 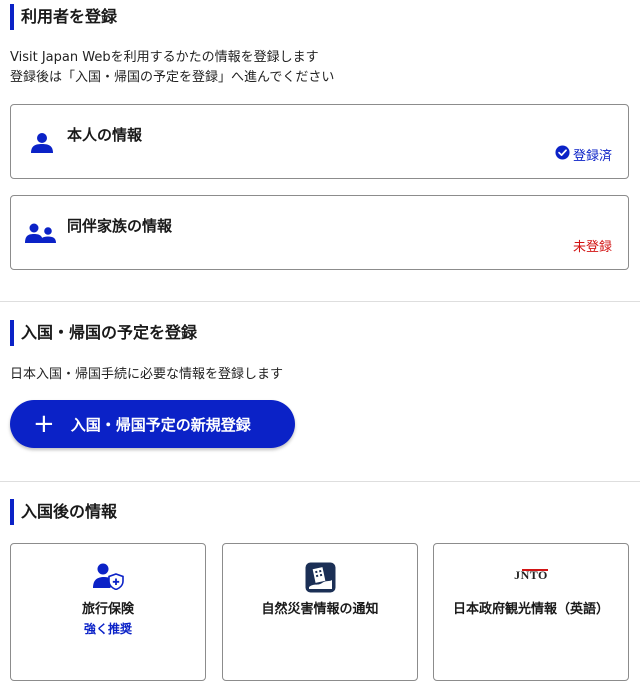 I want to click on disaster-alert-icon, so click(x=320, y=577).